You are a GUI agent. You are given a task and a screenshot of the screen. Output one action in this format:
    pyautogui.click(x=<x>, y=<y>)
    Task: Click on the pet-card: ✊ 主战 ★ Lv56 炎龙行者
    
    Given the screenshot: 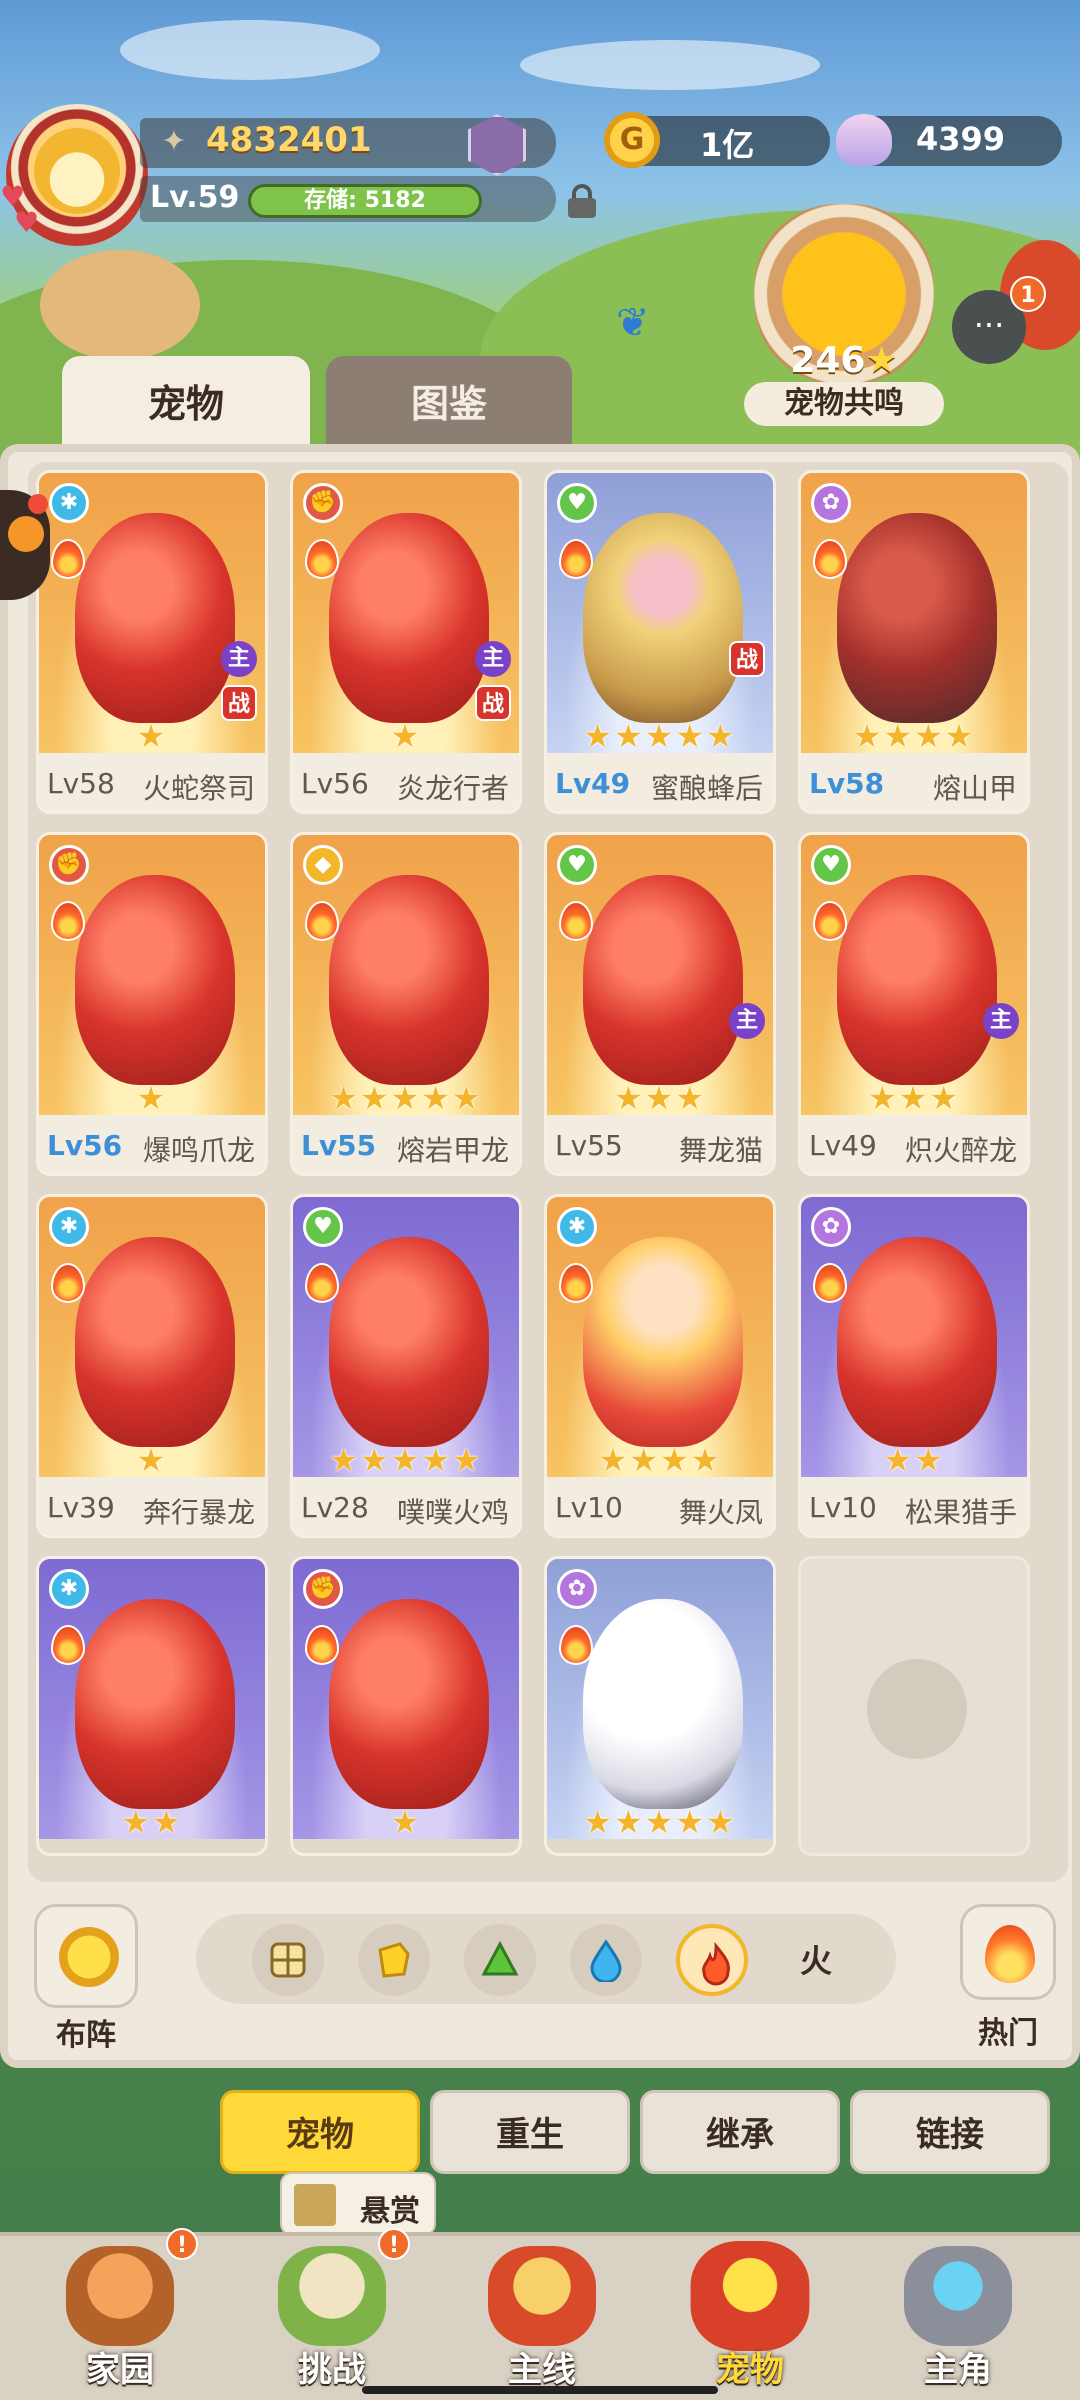 What is the action you would take?
    pyautogui.click(x=406, y=642)
    